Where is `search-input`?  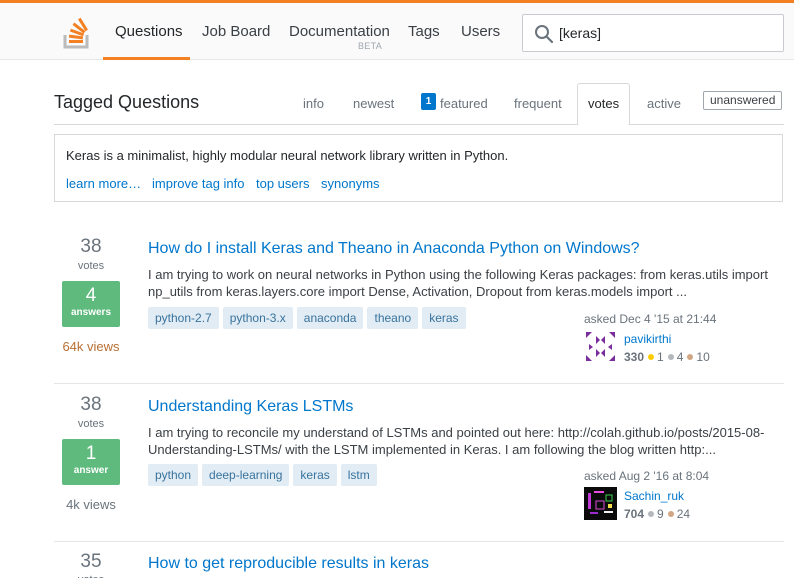 search-input is located at coordinates (664, 33).